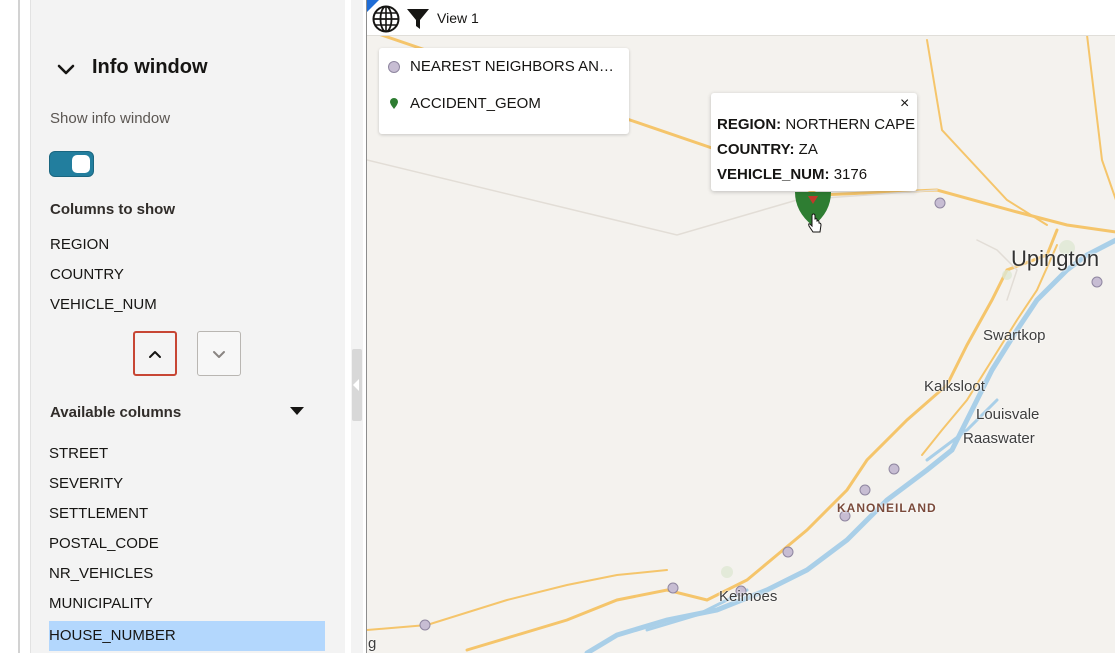 Image resolution: width=1115 pixels, height=653 pixels. I want to click on show-info-label: Show info window, so click(110, 118).